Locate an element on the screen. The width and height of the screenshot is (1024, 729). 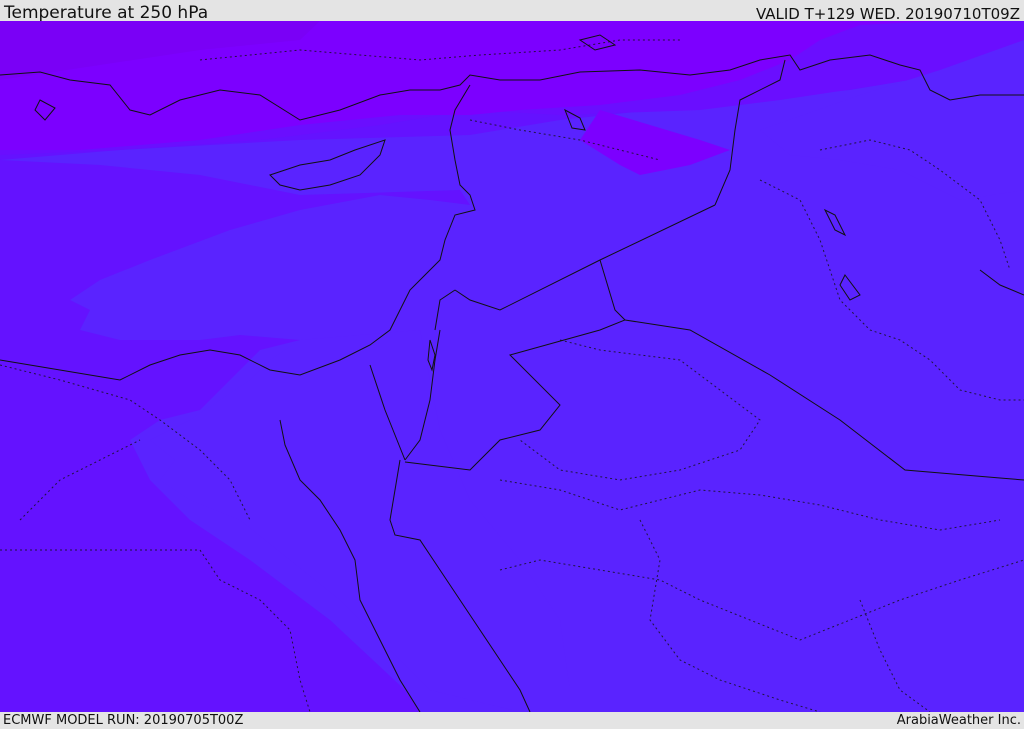
model-run-label: ECMWF MODEL RUN: 20190705T00Z is located at coordinates (123, 720).